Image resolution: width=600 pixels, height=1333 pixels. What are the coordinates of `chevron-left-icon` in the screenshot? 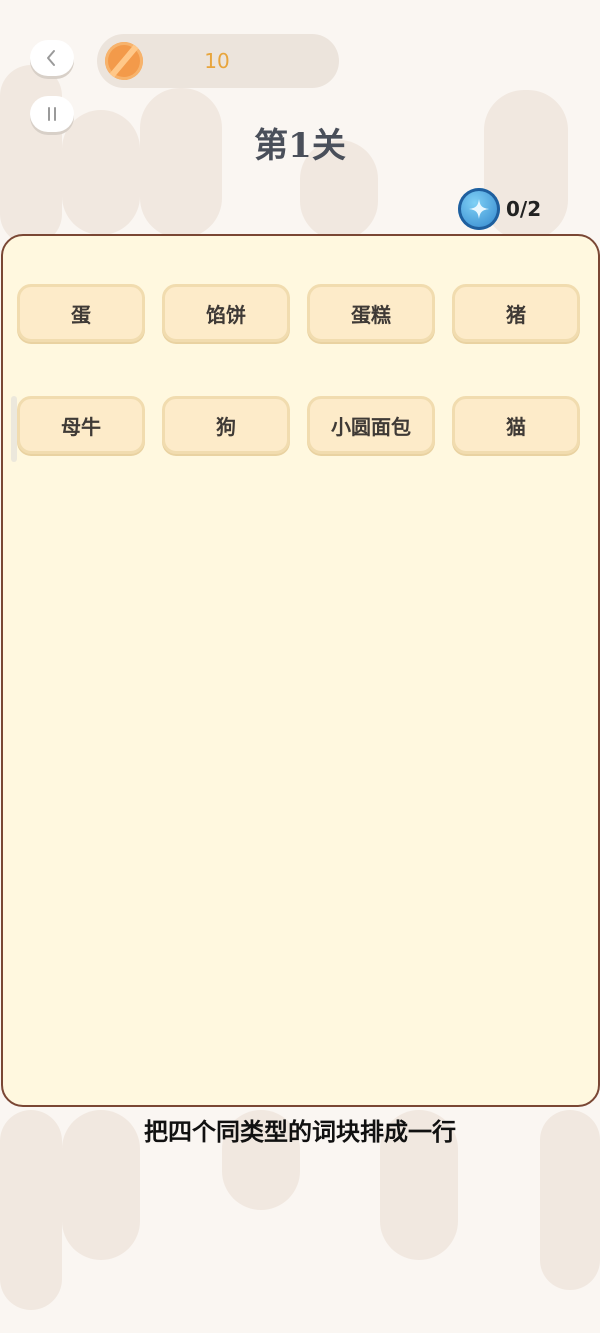 It's located at (51, 58).